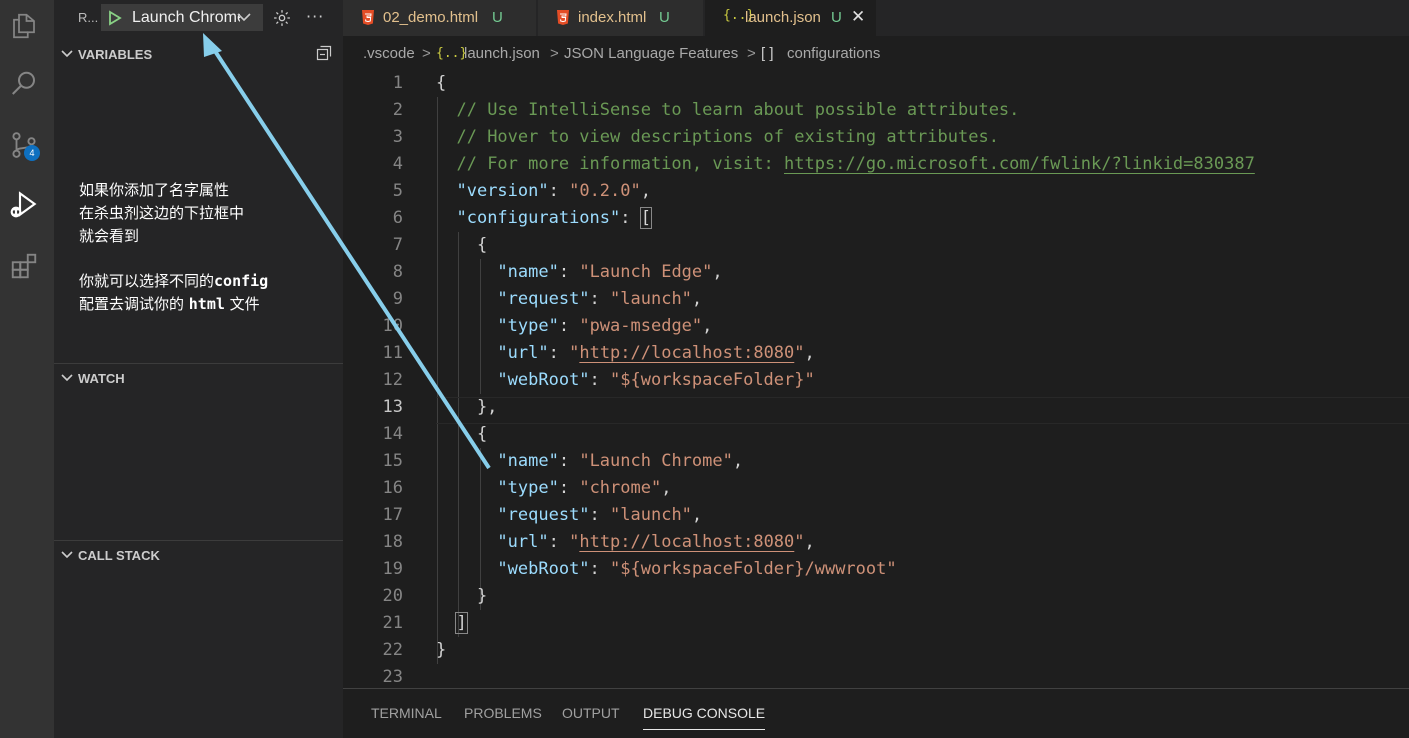  Describe the element at coordinates (109, 236) in the screenshot. I see `annotation-line: 就会看到` at that location.